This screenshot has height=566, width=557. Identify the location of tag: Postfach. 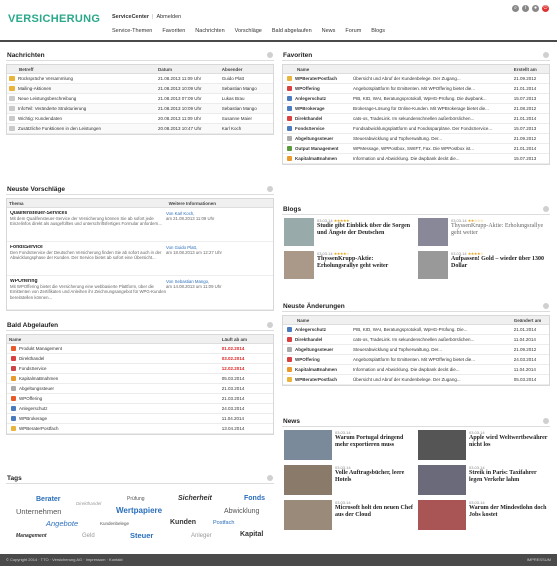
(223, 523).